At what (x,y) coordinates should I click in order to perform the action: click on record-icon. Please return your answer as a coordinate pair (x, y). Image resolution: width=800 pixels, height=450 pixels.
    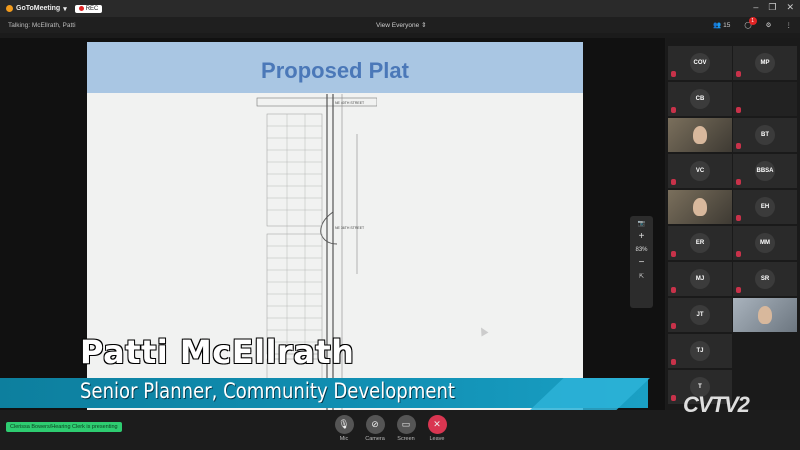
    Looking at the image, I should click on (81, 8).